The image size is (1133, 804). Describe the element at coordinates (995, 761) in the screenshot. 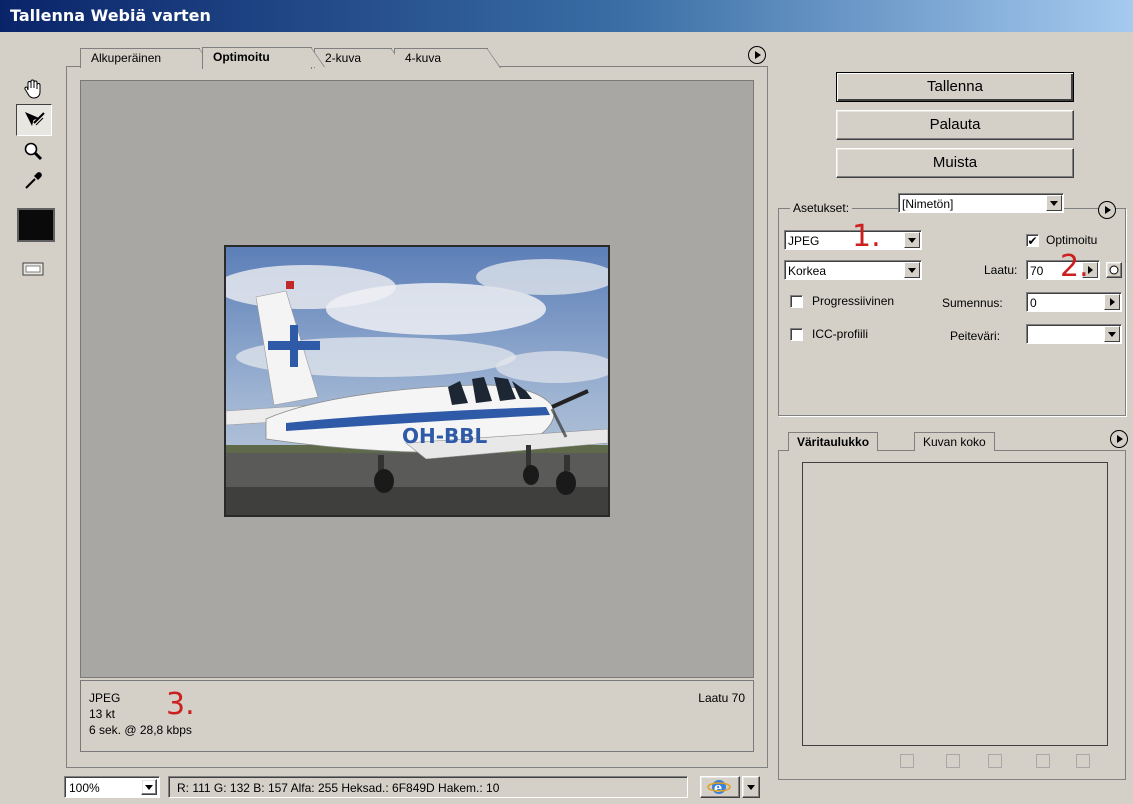

I see `lock-color-icon` at that location.